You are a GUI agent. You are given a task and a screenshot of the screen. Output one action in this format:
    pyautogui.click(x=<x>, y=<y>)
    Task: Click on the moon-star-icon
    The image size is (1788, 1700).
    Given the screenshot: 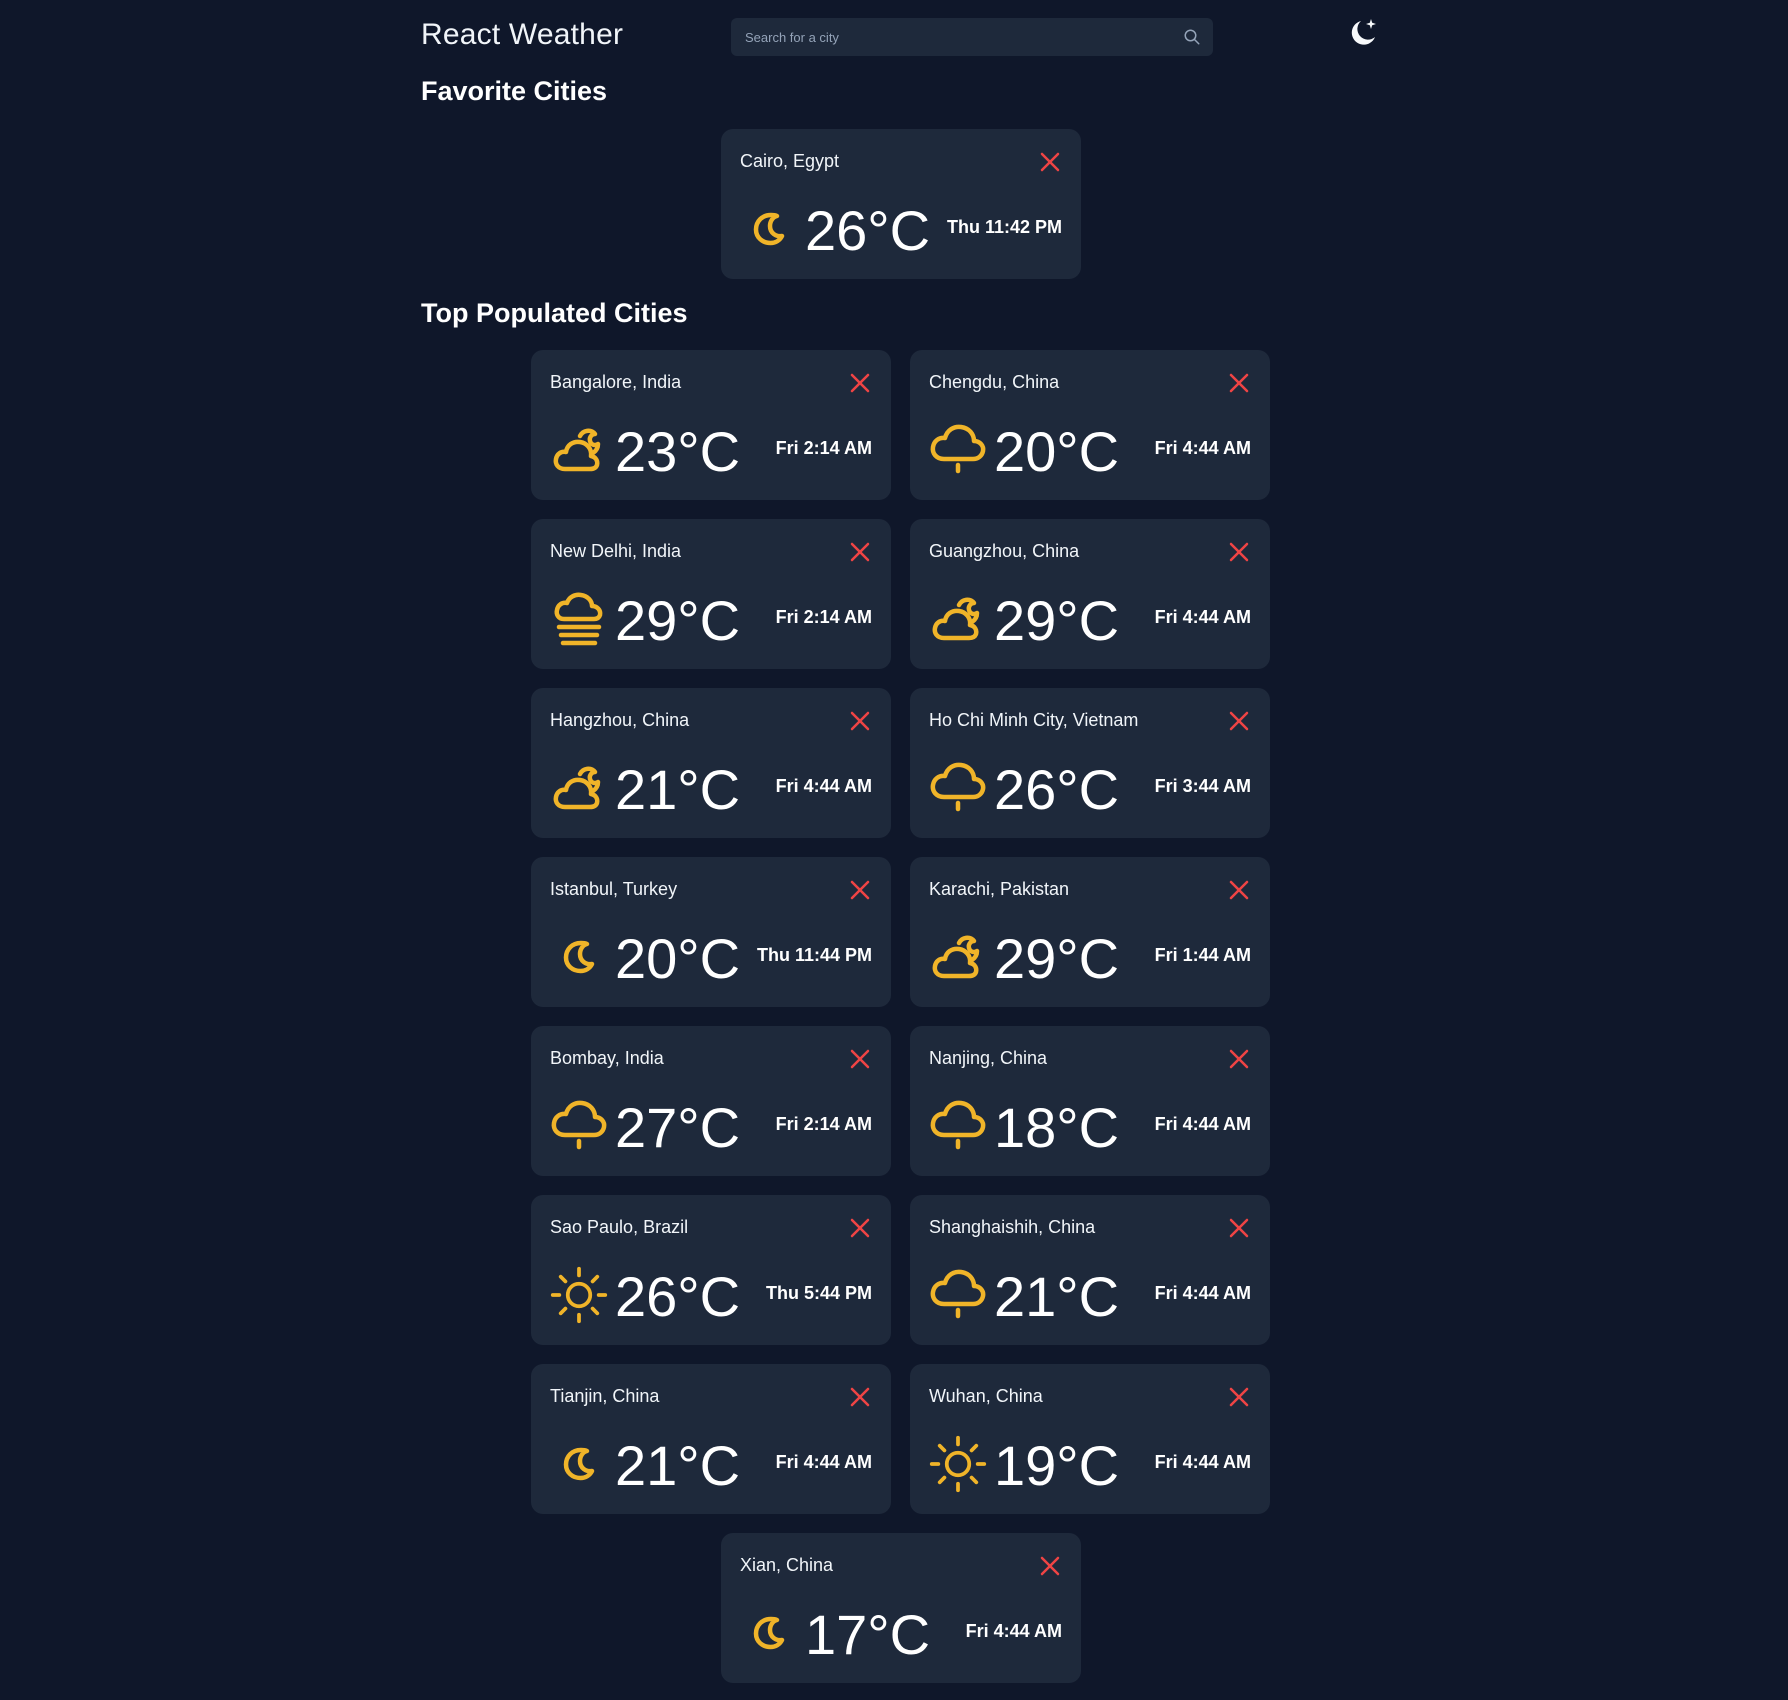 What is the action you would take?
    pyautogui.click(x=1363, y=35)
    